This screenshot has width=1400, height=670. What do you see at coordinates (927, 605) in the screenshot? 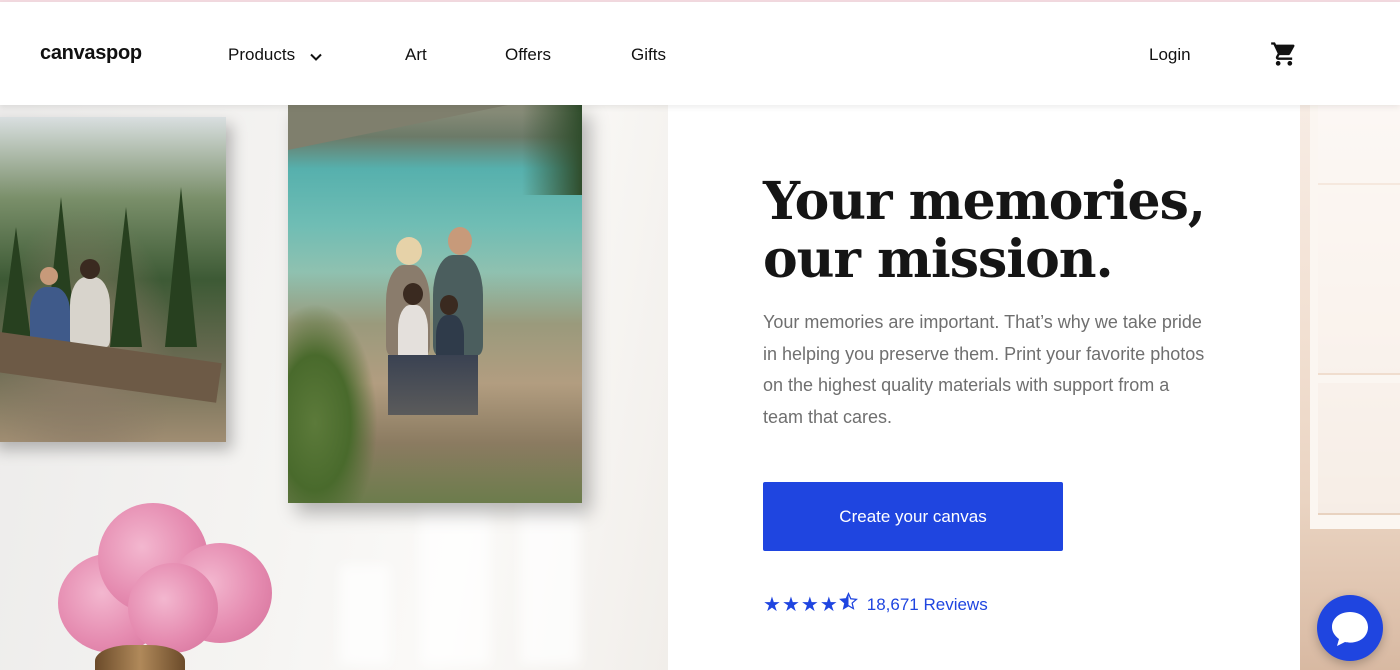
I see `reviews-link: 18,671 Reviews` at bounding box center [927, 605].